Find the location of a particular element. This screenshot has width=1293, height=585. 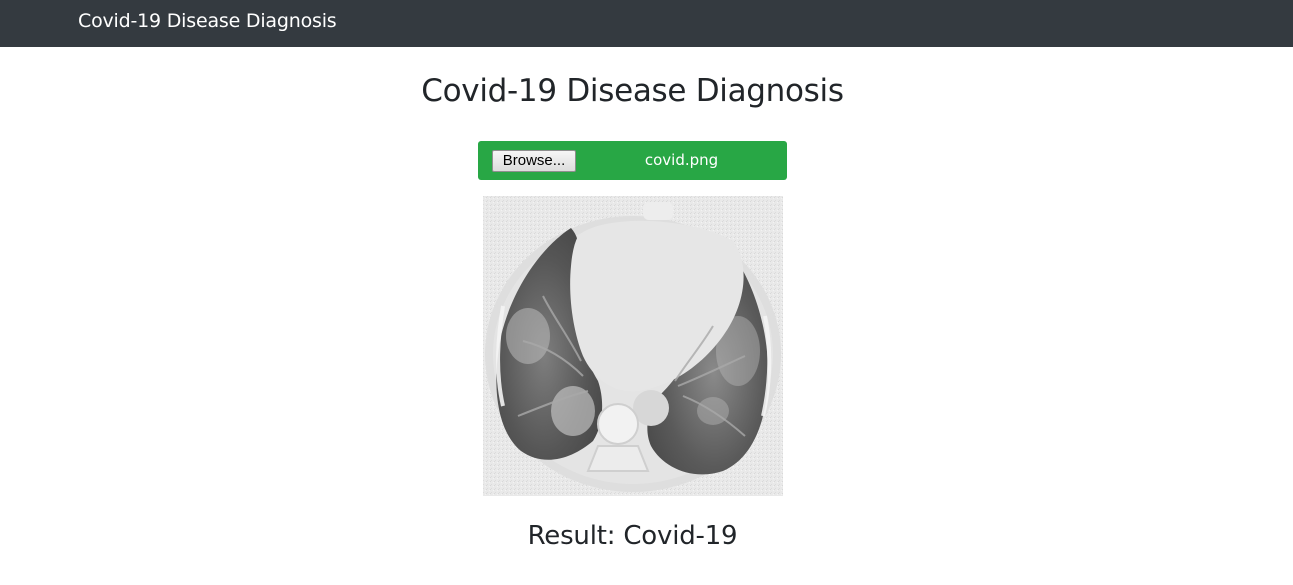

navbar-brand: Covid-19 Disease Diagnosis is located at coordinates (207, 21).